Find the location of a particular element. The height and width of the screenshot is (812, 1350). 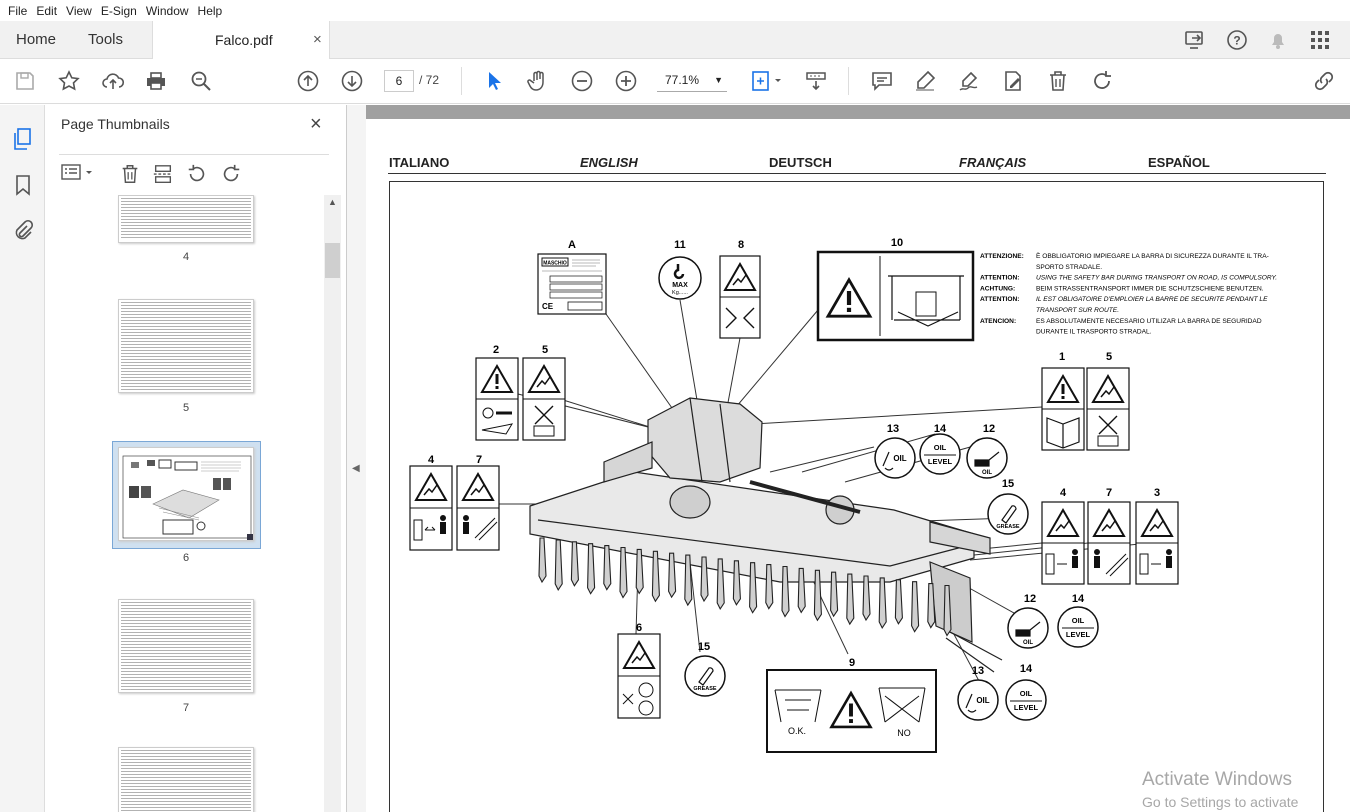

rotate-left-icon is located at coordinates (197, 174).